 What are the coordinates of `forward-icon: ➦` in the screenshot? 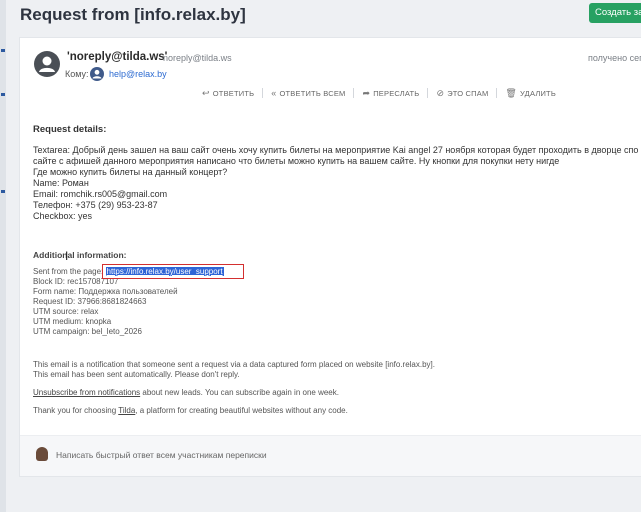 It's located at (366, 92).